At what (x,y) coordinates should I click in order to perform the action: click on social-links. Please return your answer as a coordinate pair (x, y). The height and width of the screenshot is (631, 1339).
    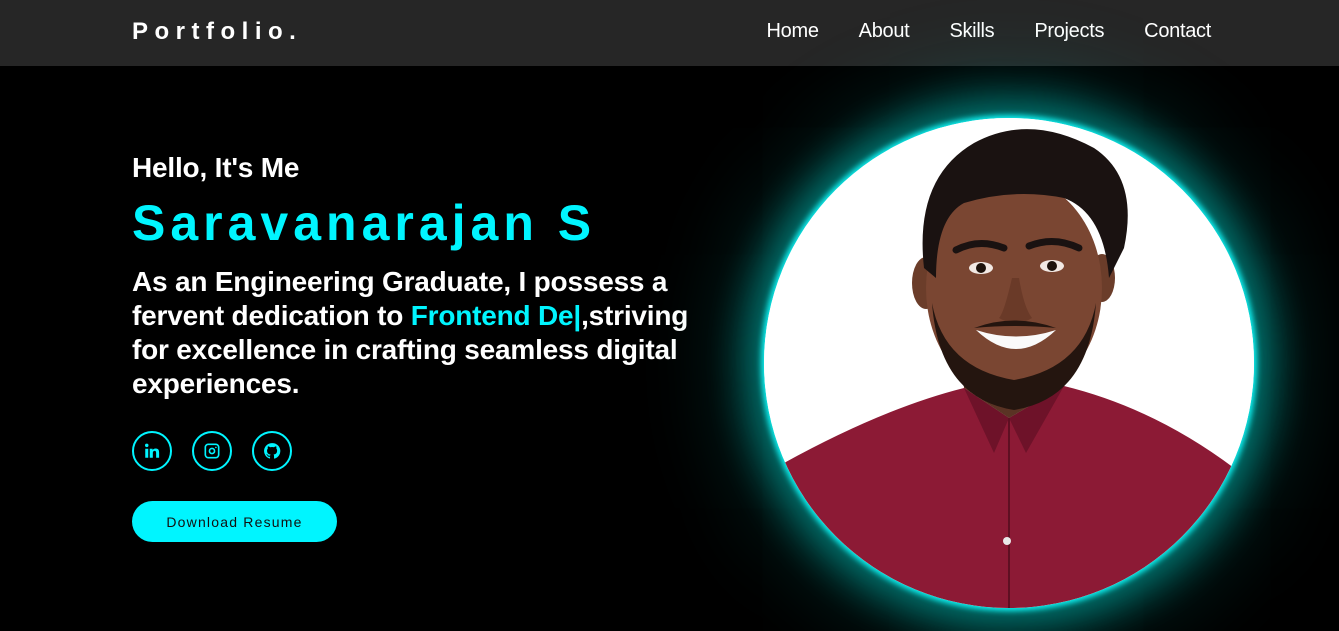
    Looking at the image, I should click on (212, 451).